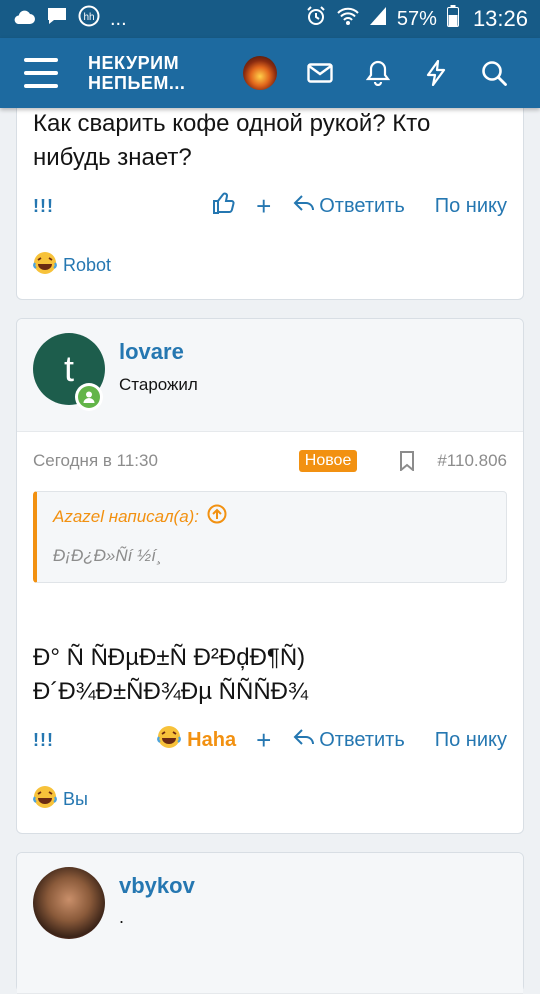  Describe the element at coordinates (95, 461) in the screenshot. I see `post-date: Сегодня в 11:30` at that location.